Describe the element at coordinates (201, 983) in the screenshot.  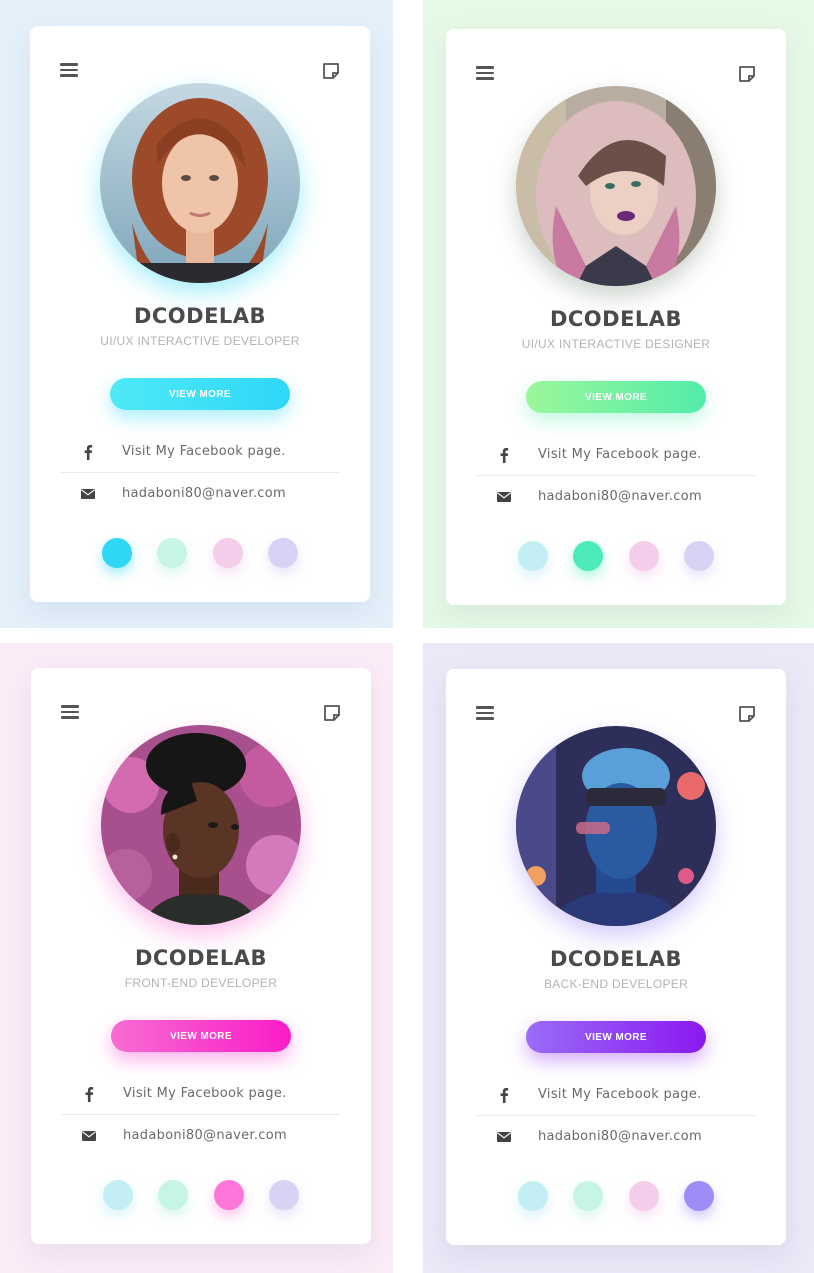
I see `profile-role: FRONT-END DEVELOPER` at that location.